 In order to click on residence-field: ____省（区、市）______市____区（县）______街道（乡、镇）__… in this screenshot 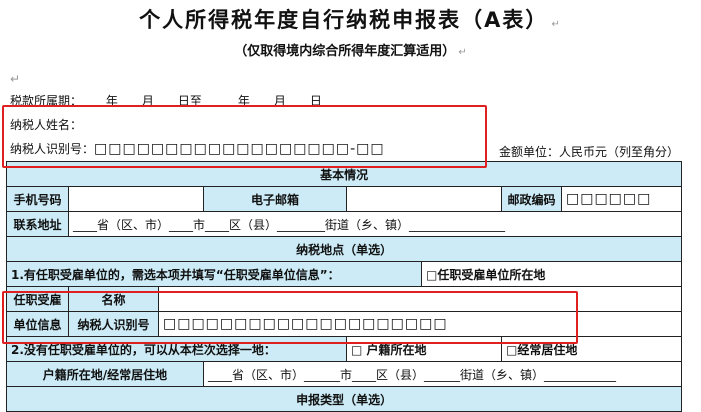, I will do `click(442, 374)`.